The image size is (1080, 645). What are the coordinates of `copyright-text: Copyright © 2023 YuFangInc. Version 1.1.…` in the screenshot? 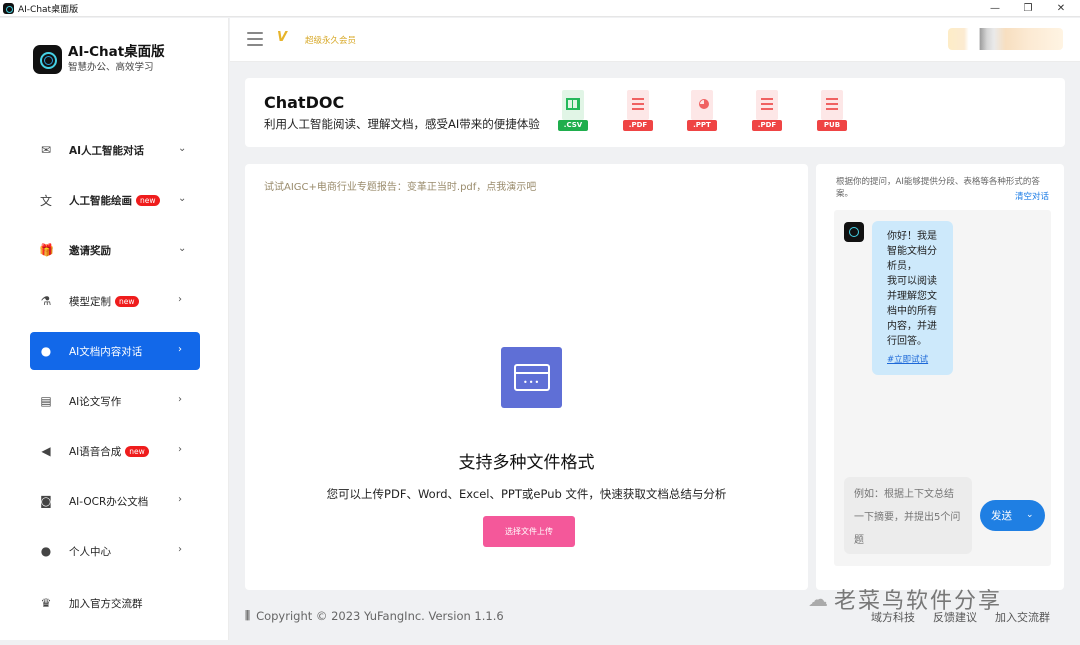 It's located at (380, 616).